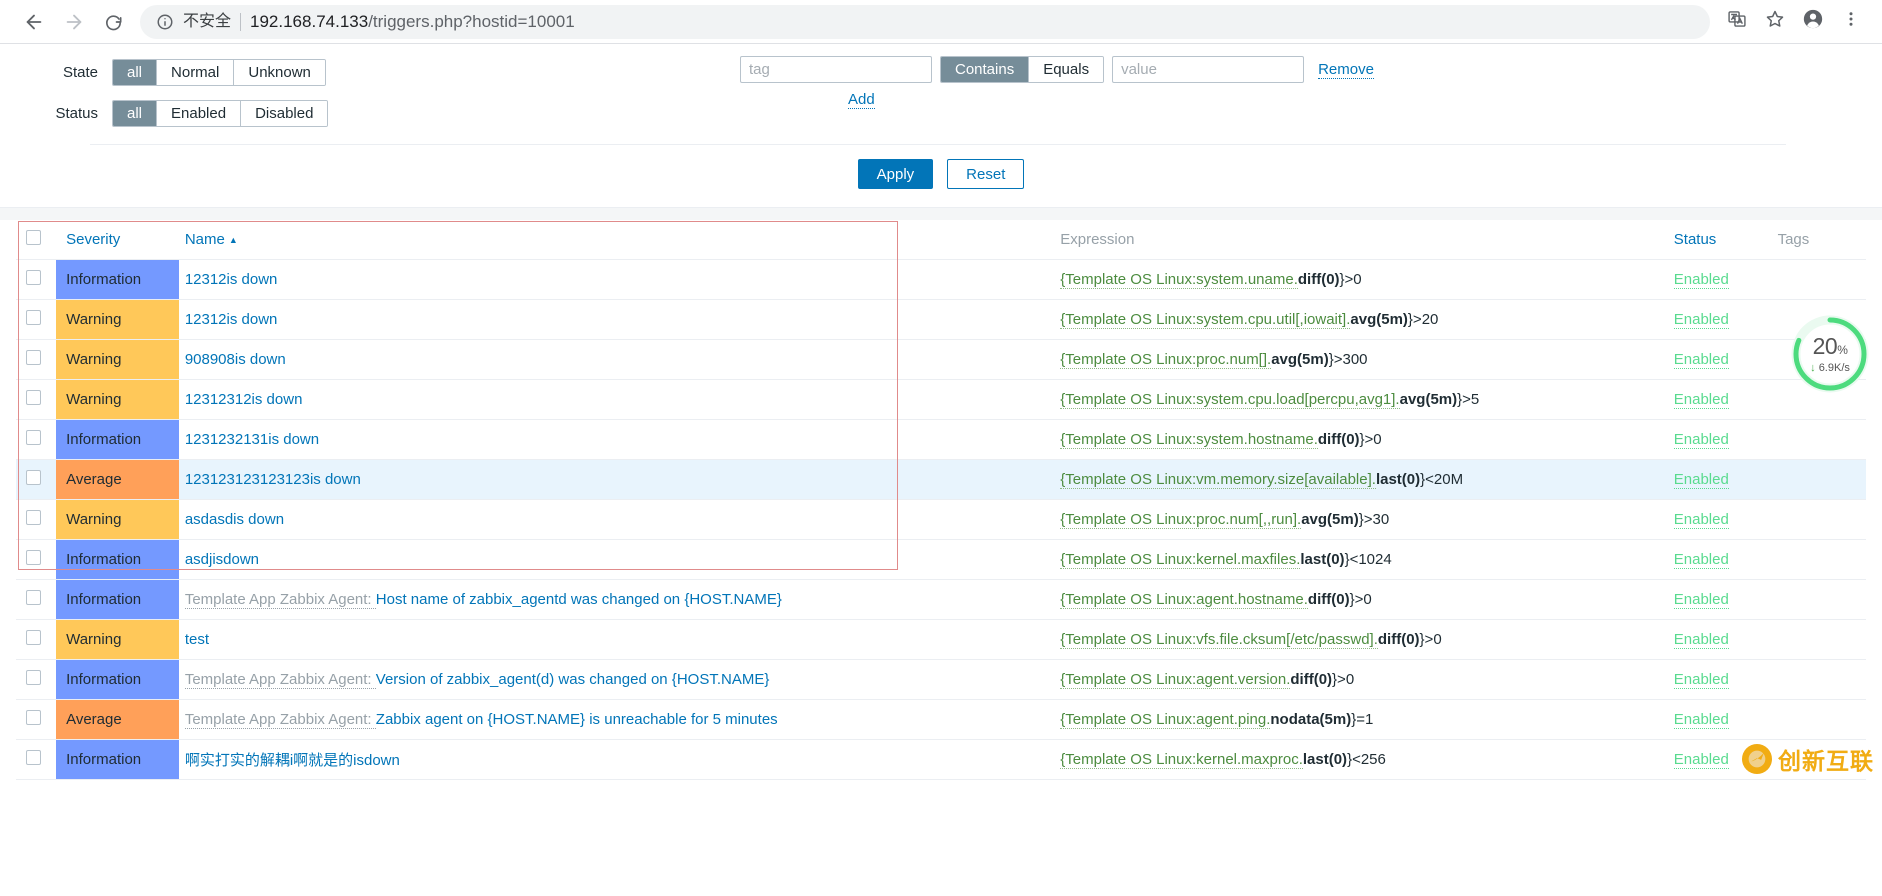 Image resolution: width=1882 pixels, height=896 pixels. Describe the element at coordinates (1813, 22) in the screenshot. I see `profile-button` at that location.